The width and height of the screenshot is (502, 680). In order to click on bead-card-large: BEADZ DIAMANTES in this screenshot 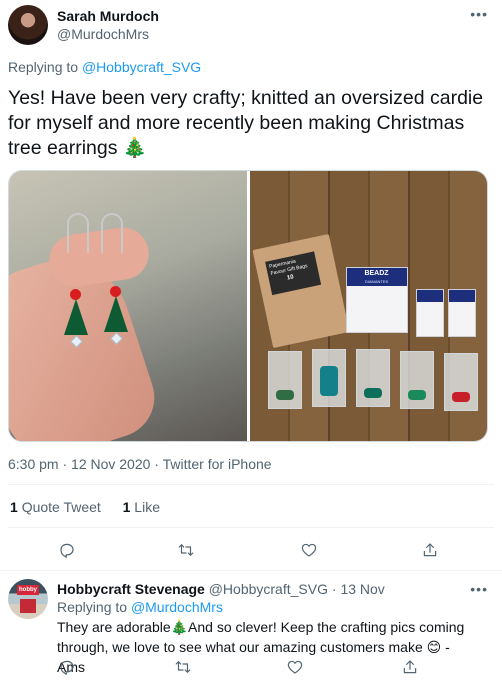, I will do `click(376, 300)`.